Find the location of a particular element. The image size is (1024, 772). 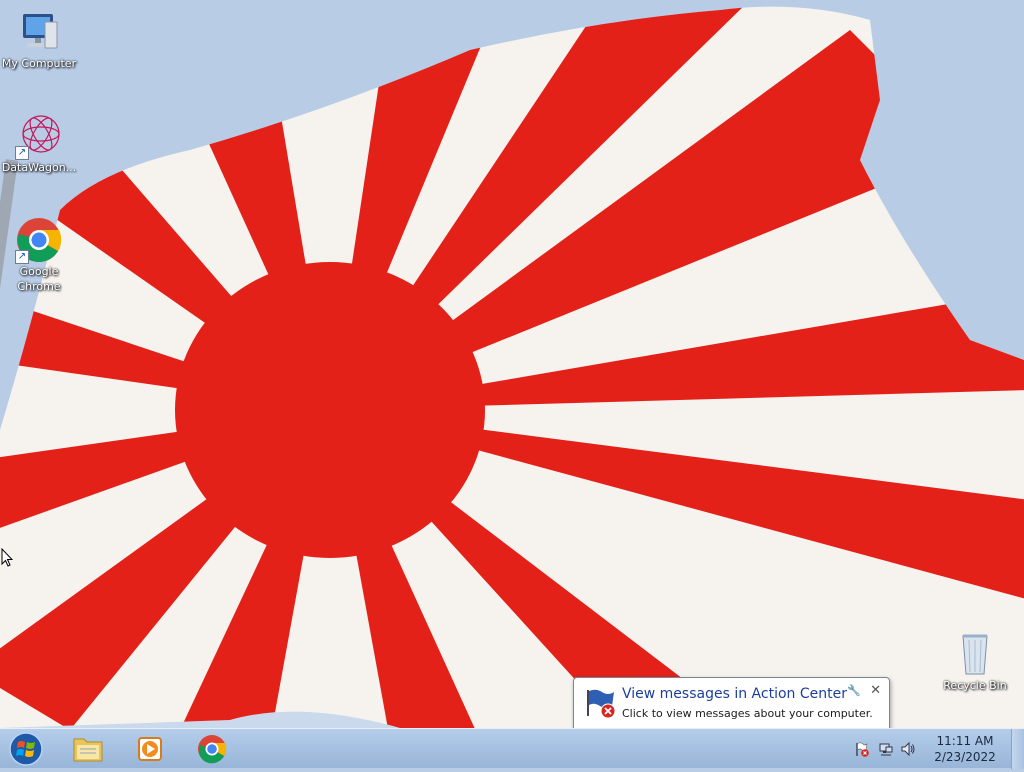

media-player-icon is located at coordinates (150, 749).